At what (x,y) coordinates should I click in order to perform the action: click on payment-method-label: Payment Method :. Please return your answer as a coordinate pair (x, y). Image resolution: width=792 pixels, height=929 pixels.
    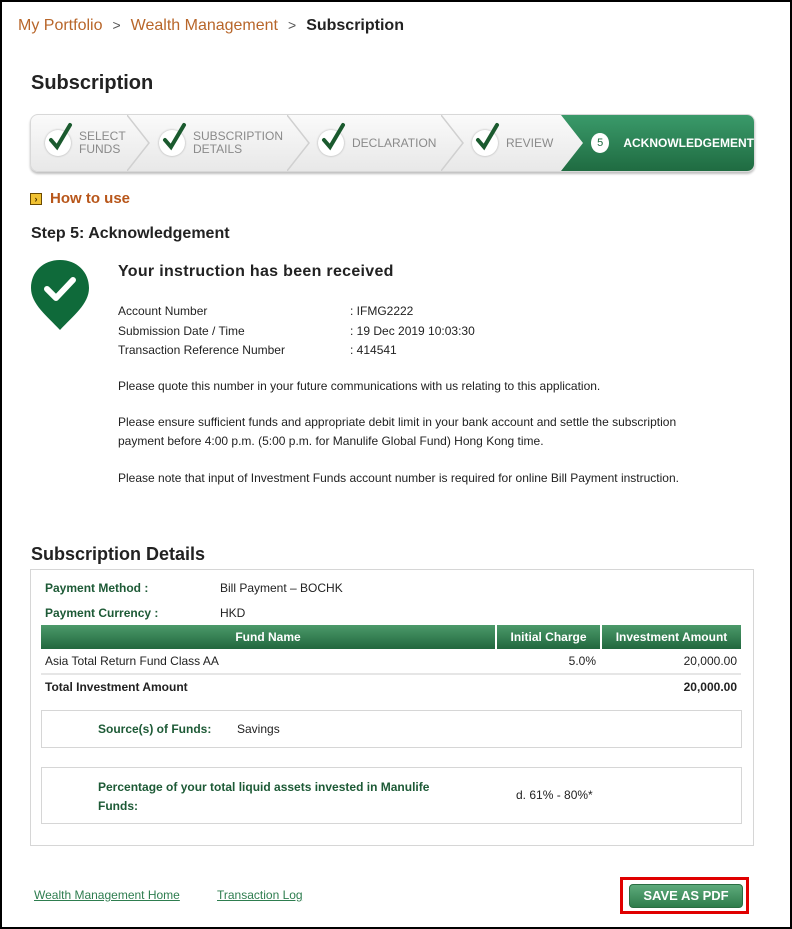
    Looking at the image, I should click on (97, 588).